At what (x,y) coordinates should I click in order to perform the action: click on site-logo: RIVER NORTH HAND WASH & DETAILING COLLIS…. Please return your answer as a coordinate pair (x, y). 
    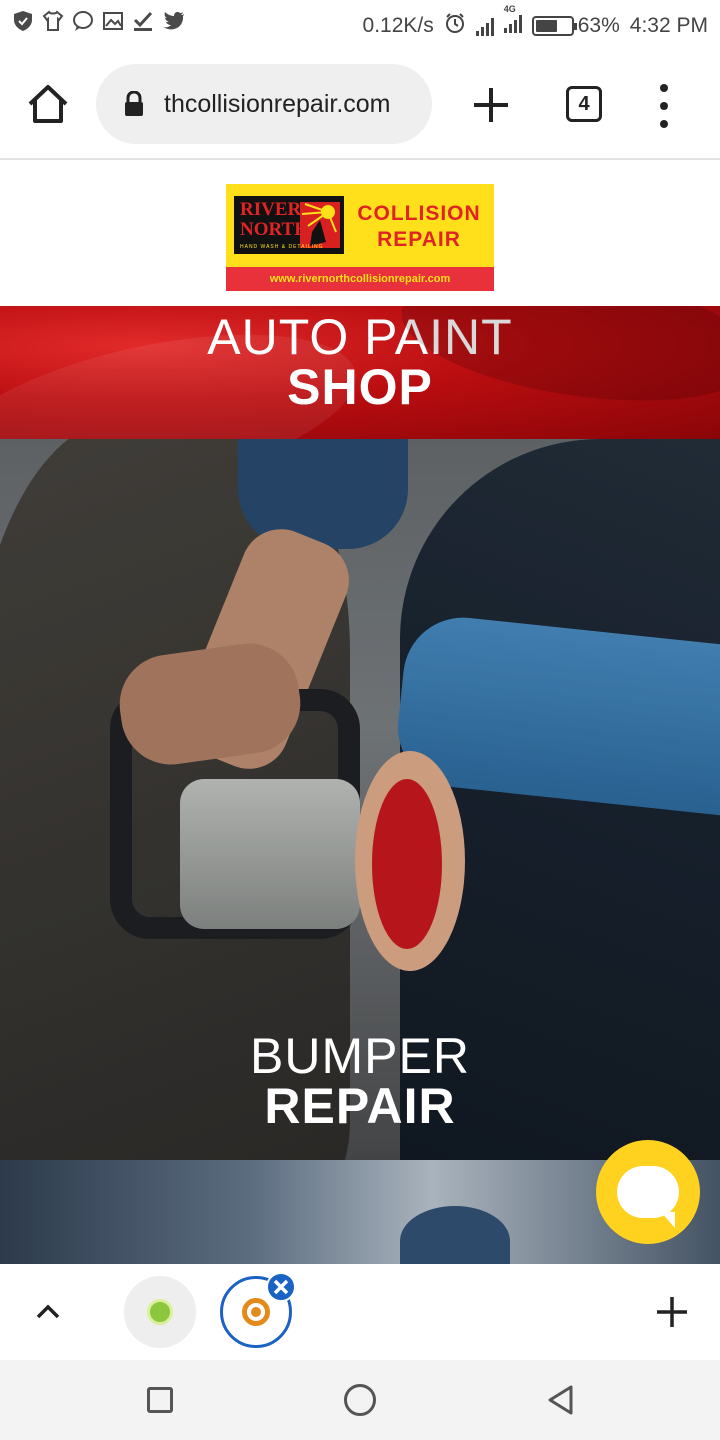
    Looking at the image, I should click on (360, 237).